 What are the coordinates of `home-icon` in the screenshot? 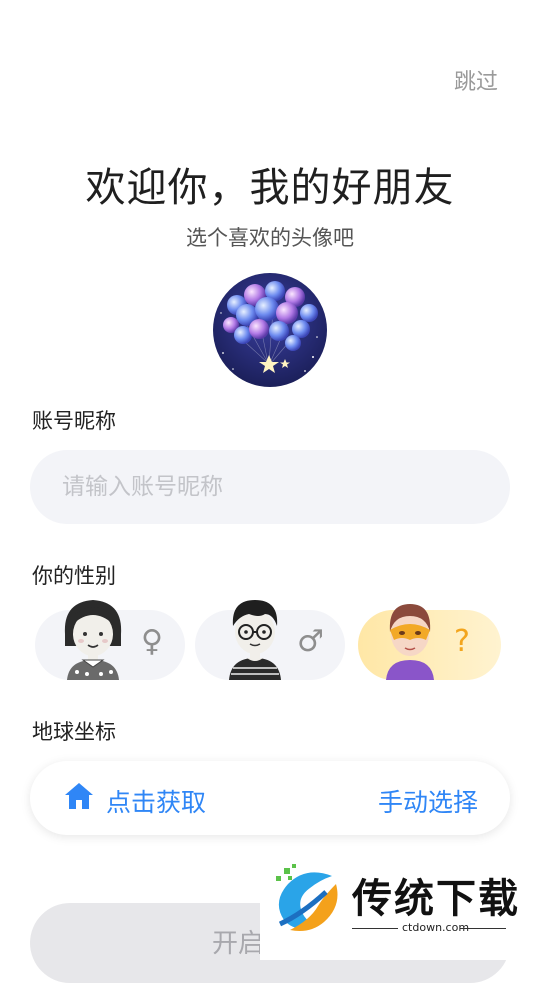 It's located at (79, 796).